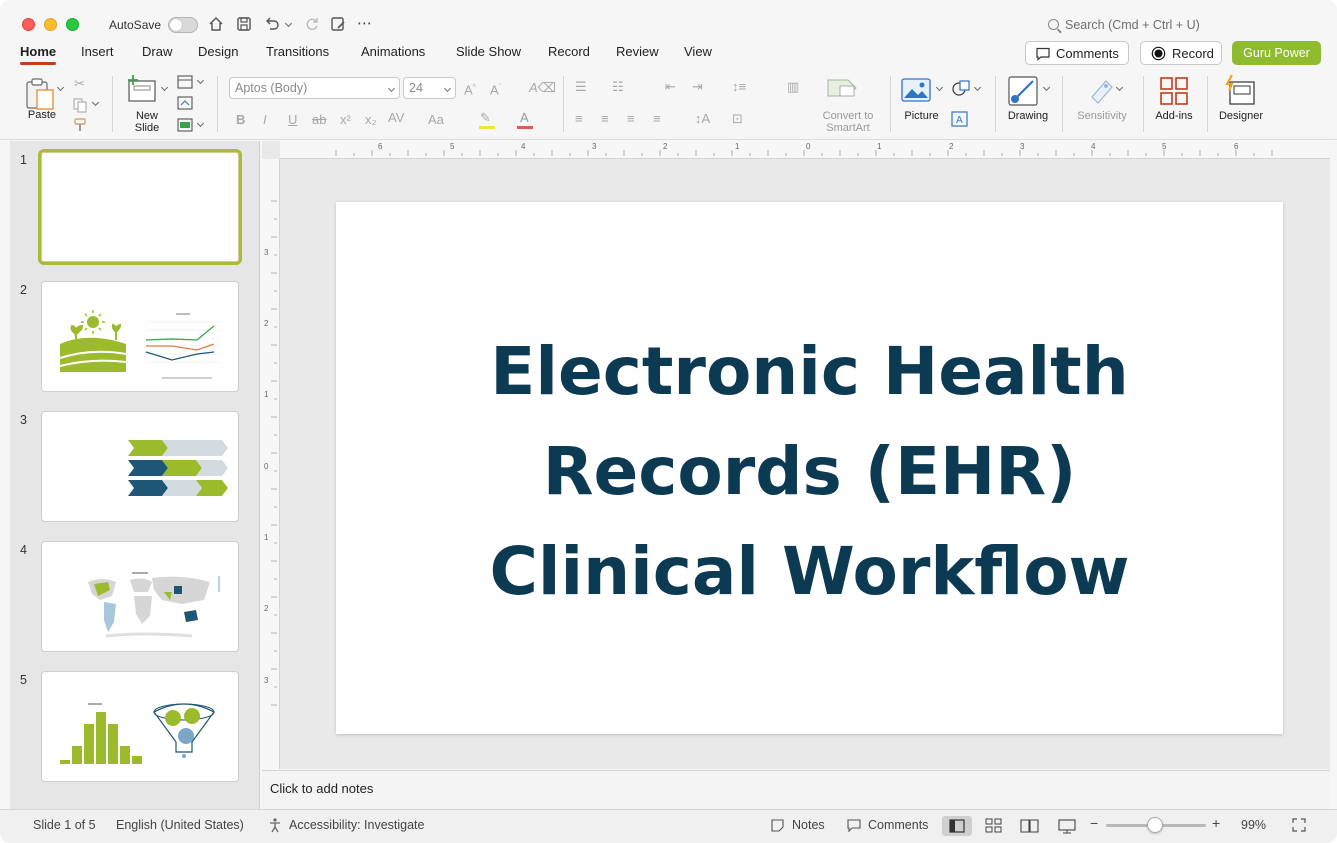  Describe the element at coordinates (265, 120) in the screenshot. I see `italic-icon: I` at that location.